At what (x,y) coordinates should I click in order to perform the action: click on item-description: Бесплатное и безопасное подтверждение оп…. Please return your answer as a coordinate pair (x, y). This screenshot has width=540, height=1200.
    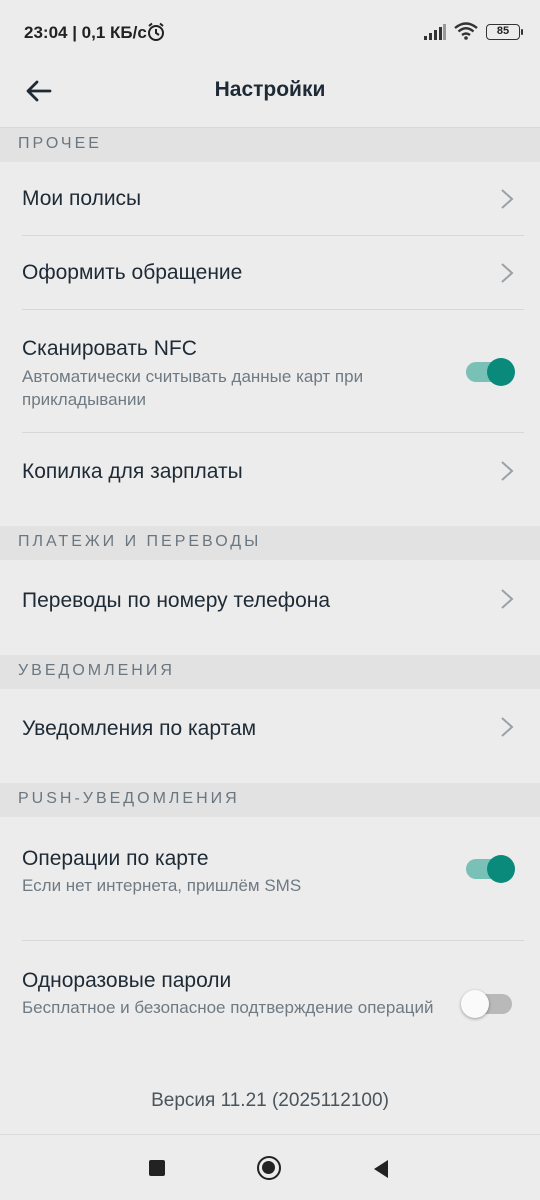
    Looking at the image, I should click on (228, 1007).